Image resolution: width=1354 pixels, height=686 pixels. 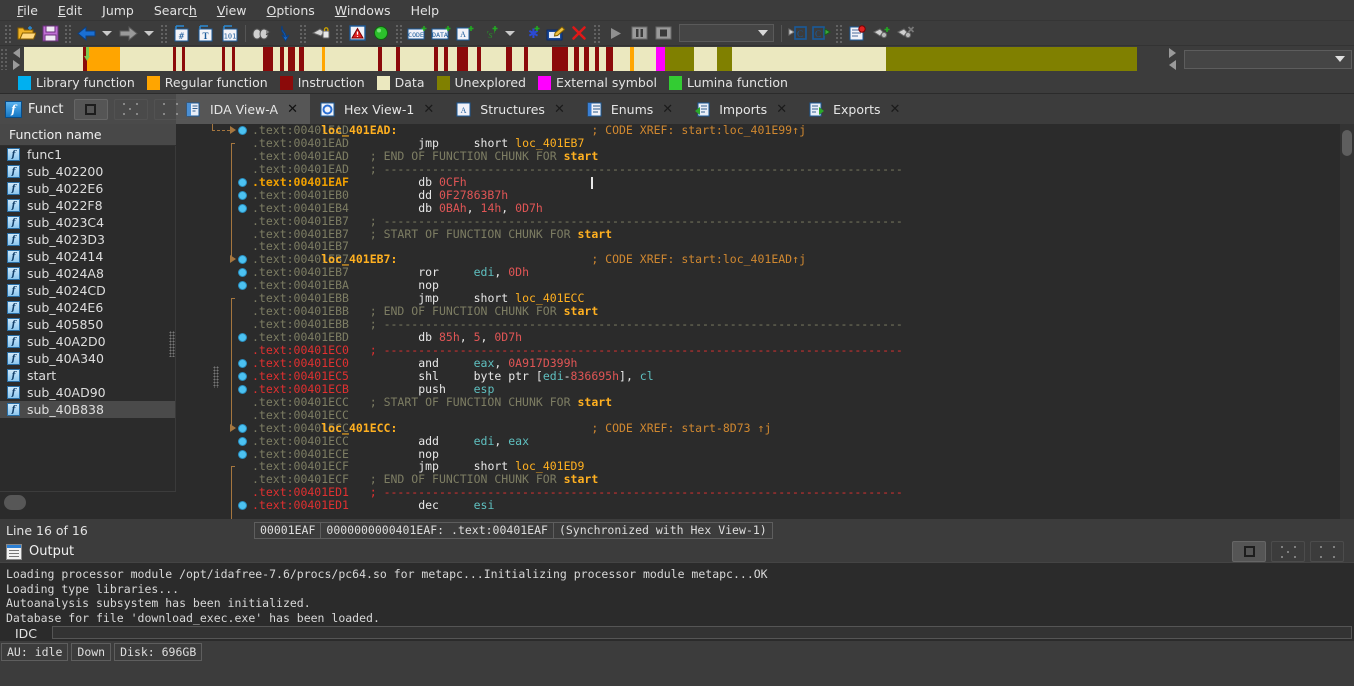 I want to click on jump-to-name-icon: T, so click(x=206, y=33).